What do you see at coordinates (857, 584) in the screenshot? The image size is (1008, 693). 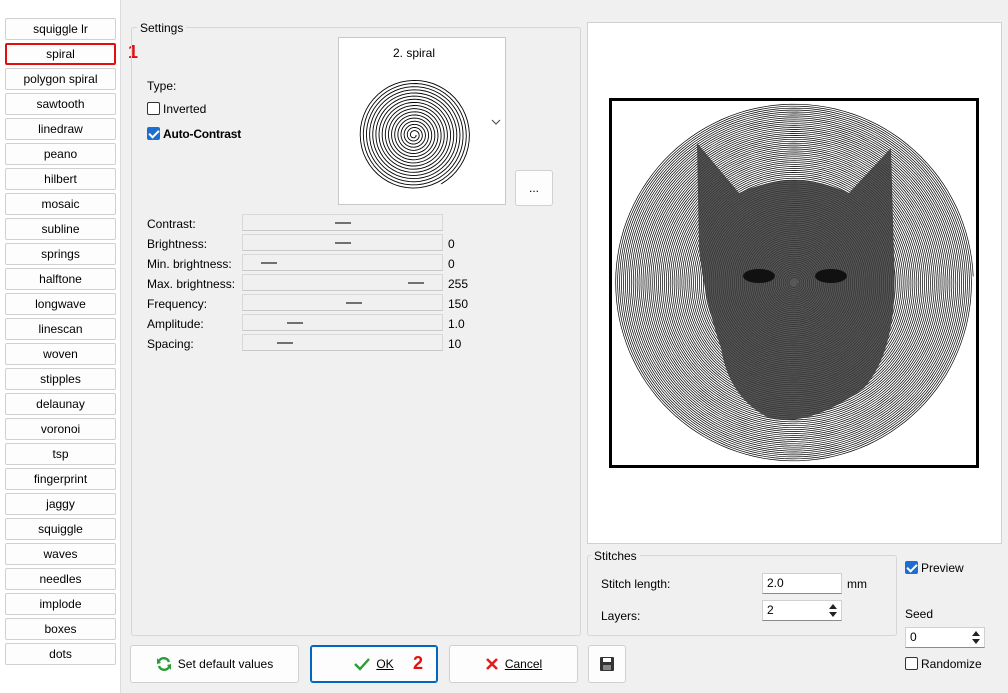 I see `stitch-length-unit: mm` at bounding box center [857, 584].